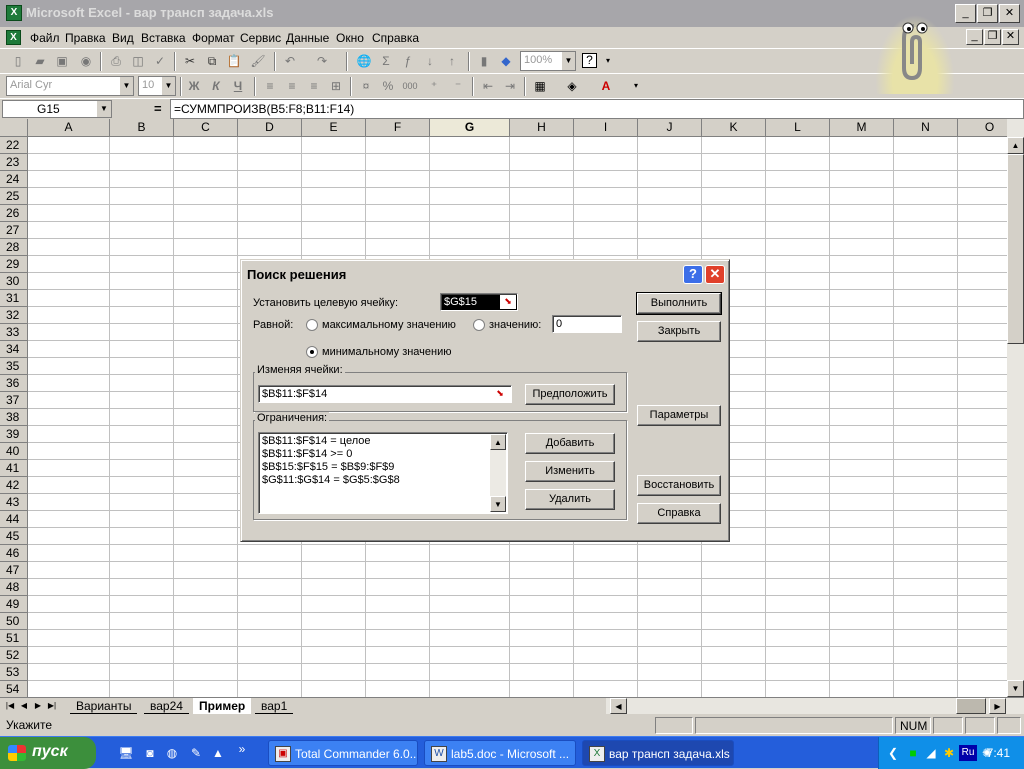 Image resolution: width=1024 pixels, height=769 pixels. What do you see at coordinates (14, 13) in the screenshot?
I see `excel-app-icon: X` at bounding box center [14, 13].